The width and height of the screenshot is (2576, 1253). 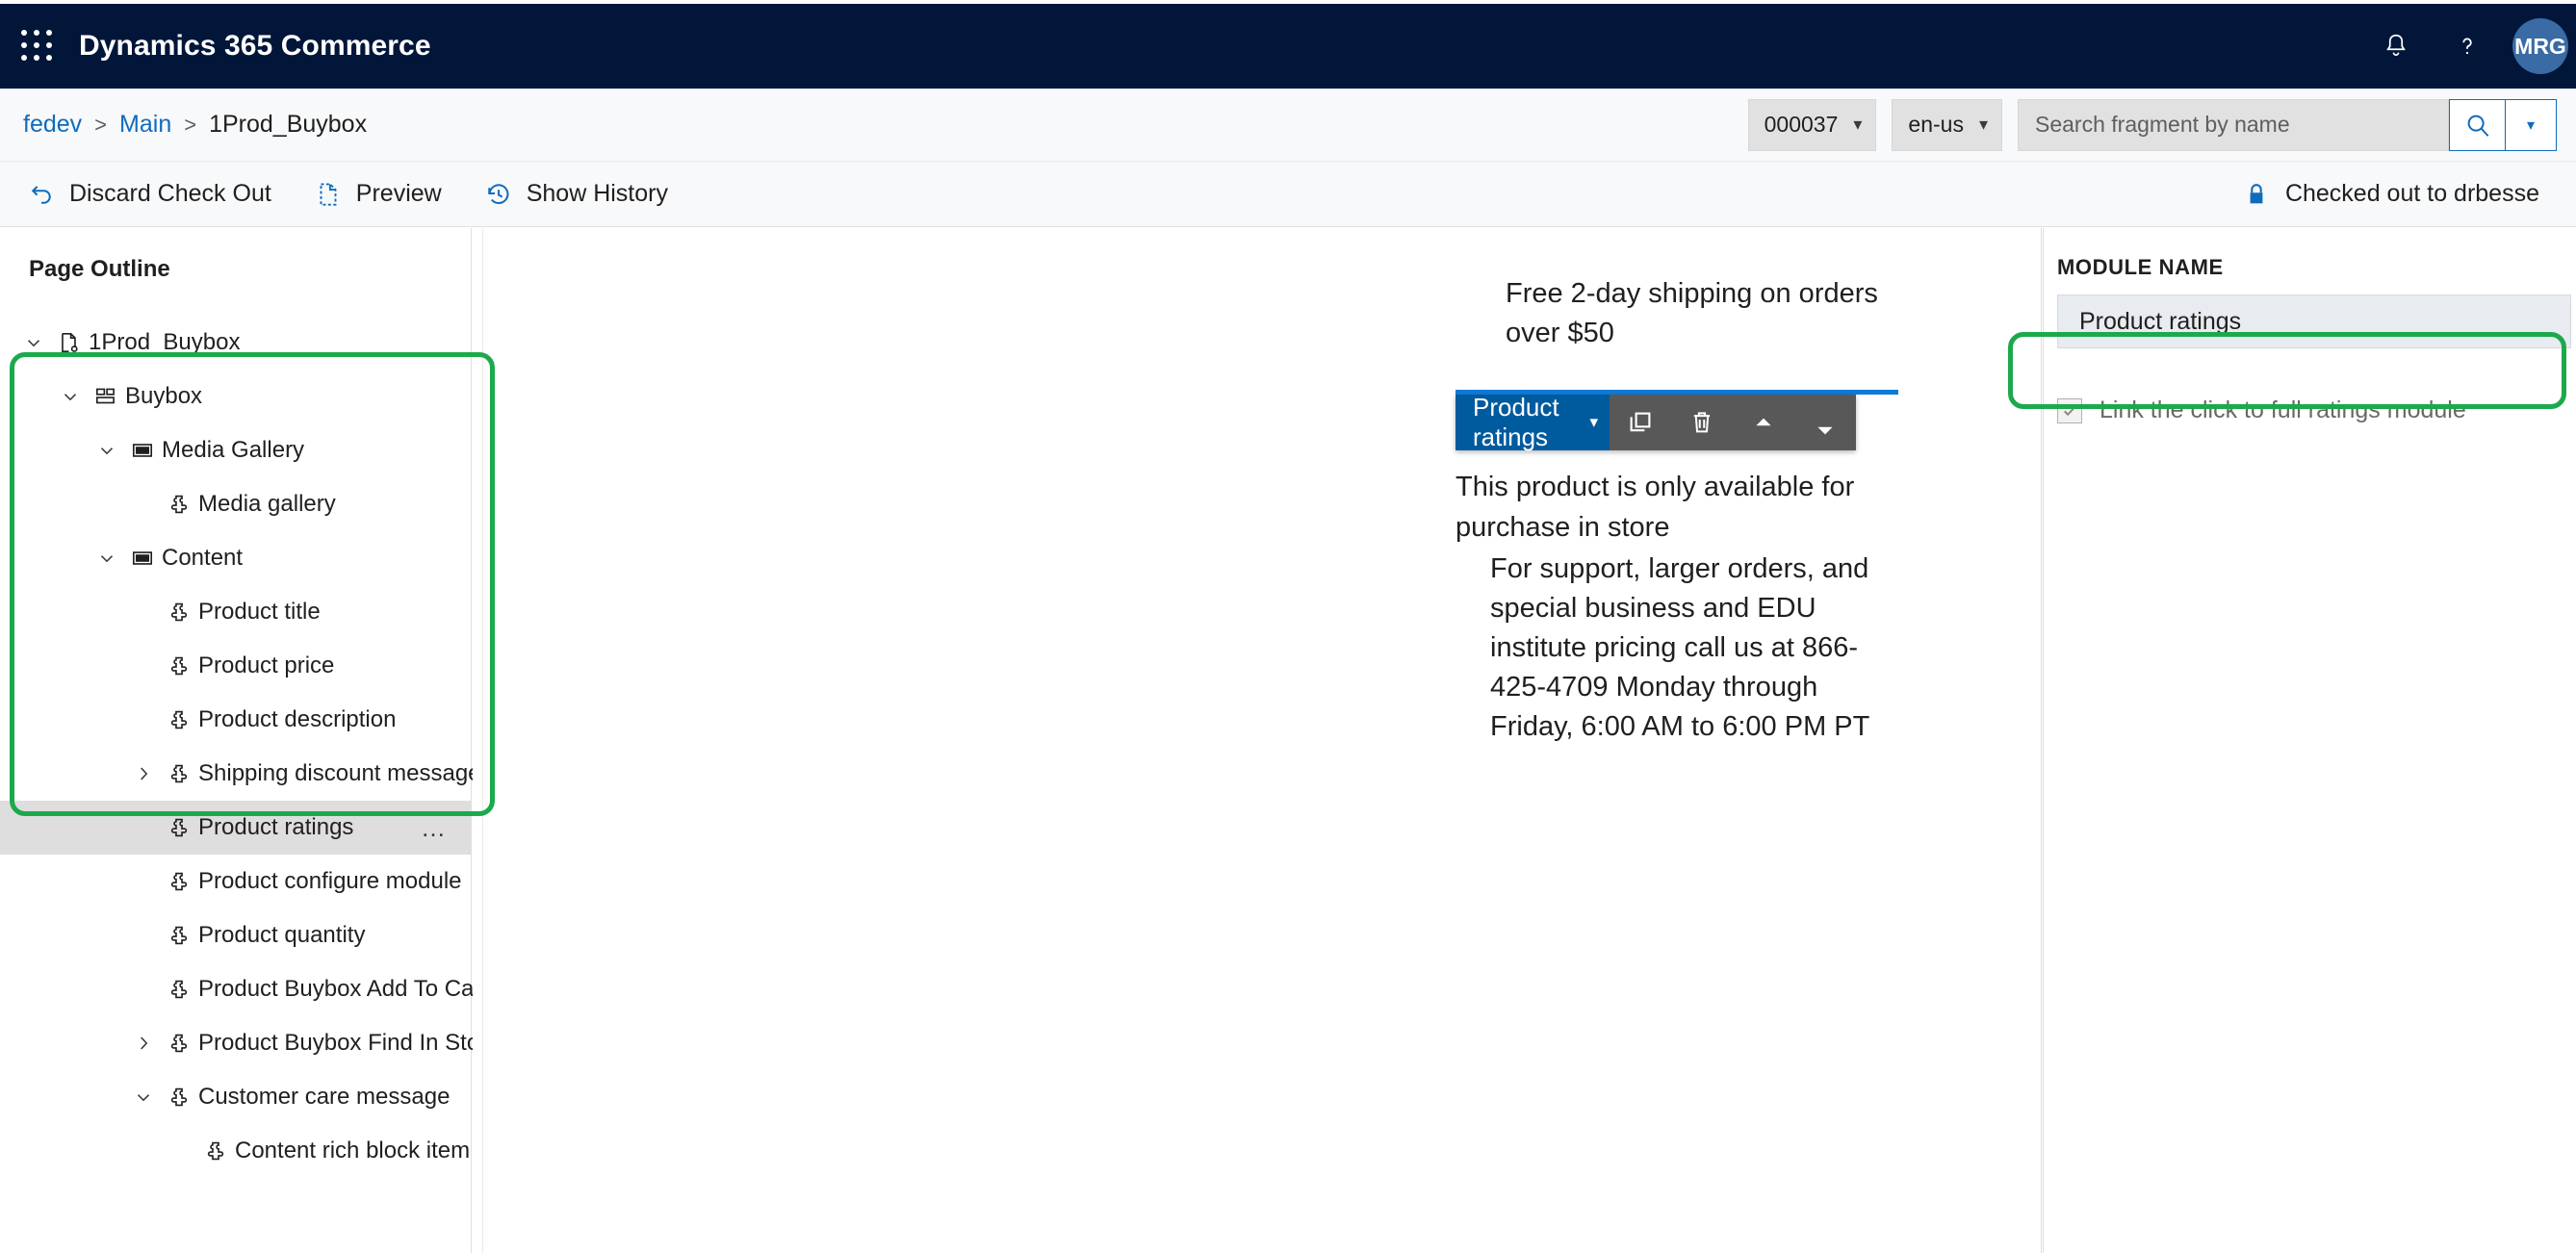 What do you see at coordinates (289, 124) in the screenshot?
I see `breadcrumb-item-current: 1Prod_Buybox` at bounding box center [289, 124].